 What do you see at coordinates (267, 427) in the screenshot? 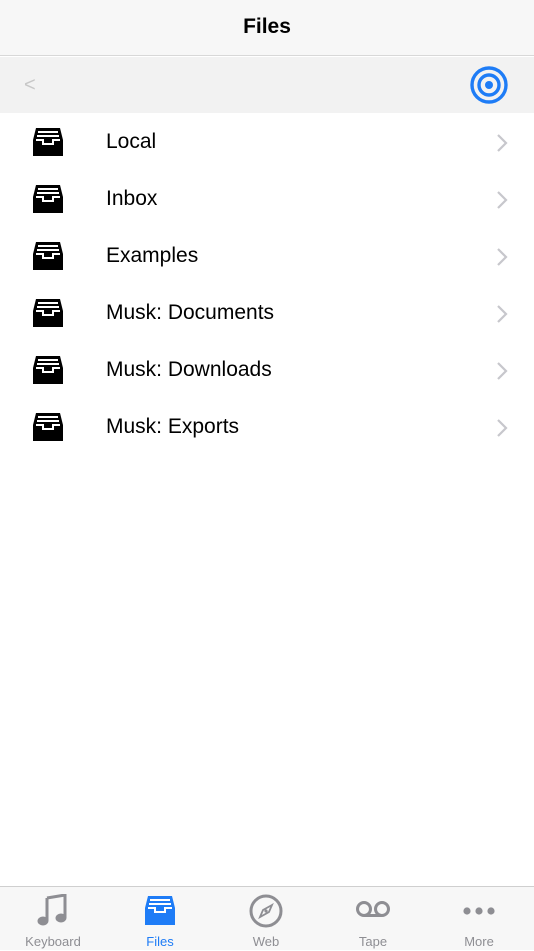
I see `list-item: Musk: Exports` at bounding box center [267, 427].